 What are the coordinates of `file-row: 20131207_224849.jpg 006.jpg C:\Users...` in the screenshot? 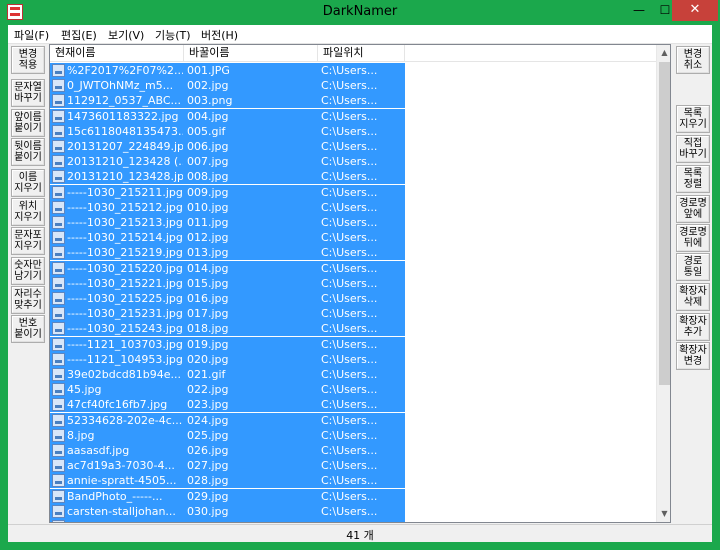 It's located at (227, 146).